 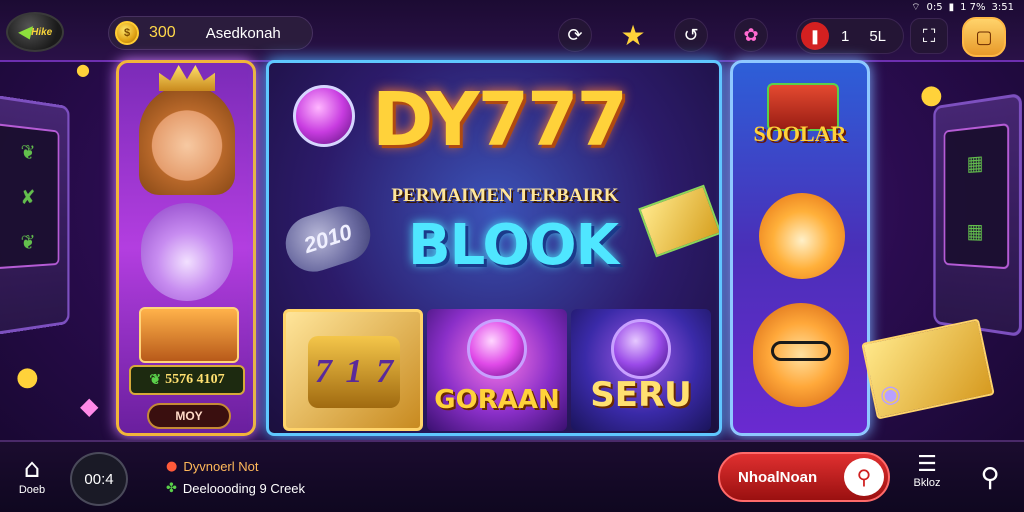 I want to click on left-slot-machine: ❦ ✘ ❦, so click(x=35, y=215).